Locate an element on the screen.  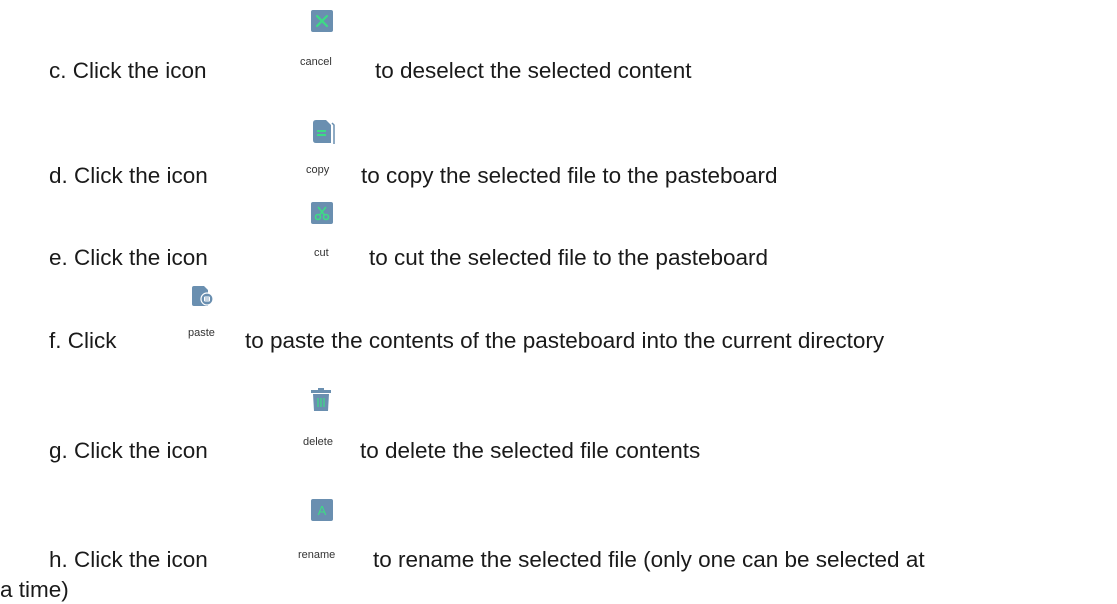
item-d-prefix: d. Click the icon is located at coordinates (128, 175).